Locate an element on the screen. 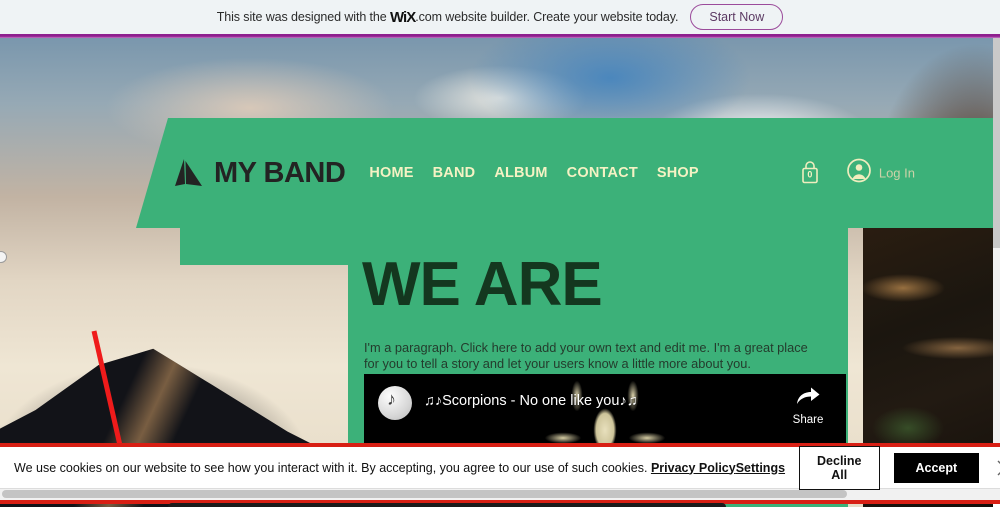 This screenshot has height=507, width=1000. cart-button: 0 is located at coordinates (810, 173).